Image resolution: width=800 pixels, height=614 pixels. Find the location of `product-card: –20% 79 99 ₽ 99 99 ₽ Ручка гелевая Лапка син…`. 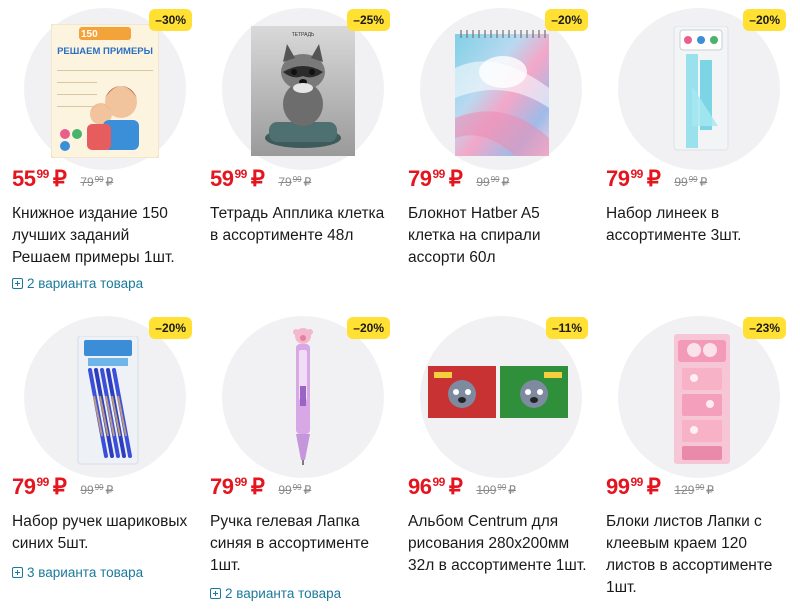

product-card: –20% 79 99 ₽ 99 99 ₽ Ручка гелевая Лапка син… is located at coordinates (297, 461).